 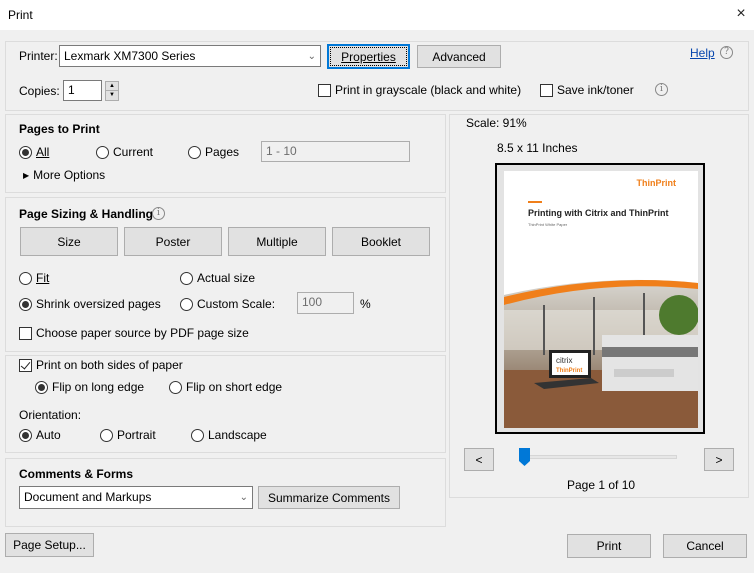 I want to click on paper-source-option: Choose paper source by PDF page size, so click(x=134, y=333).